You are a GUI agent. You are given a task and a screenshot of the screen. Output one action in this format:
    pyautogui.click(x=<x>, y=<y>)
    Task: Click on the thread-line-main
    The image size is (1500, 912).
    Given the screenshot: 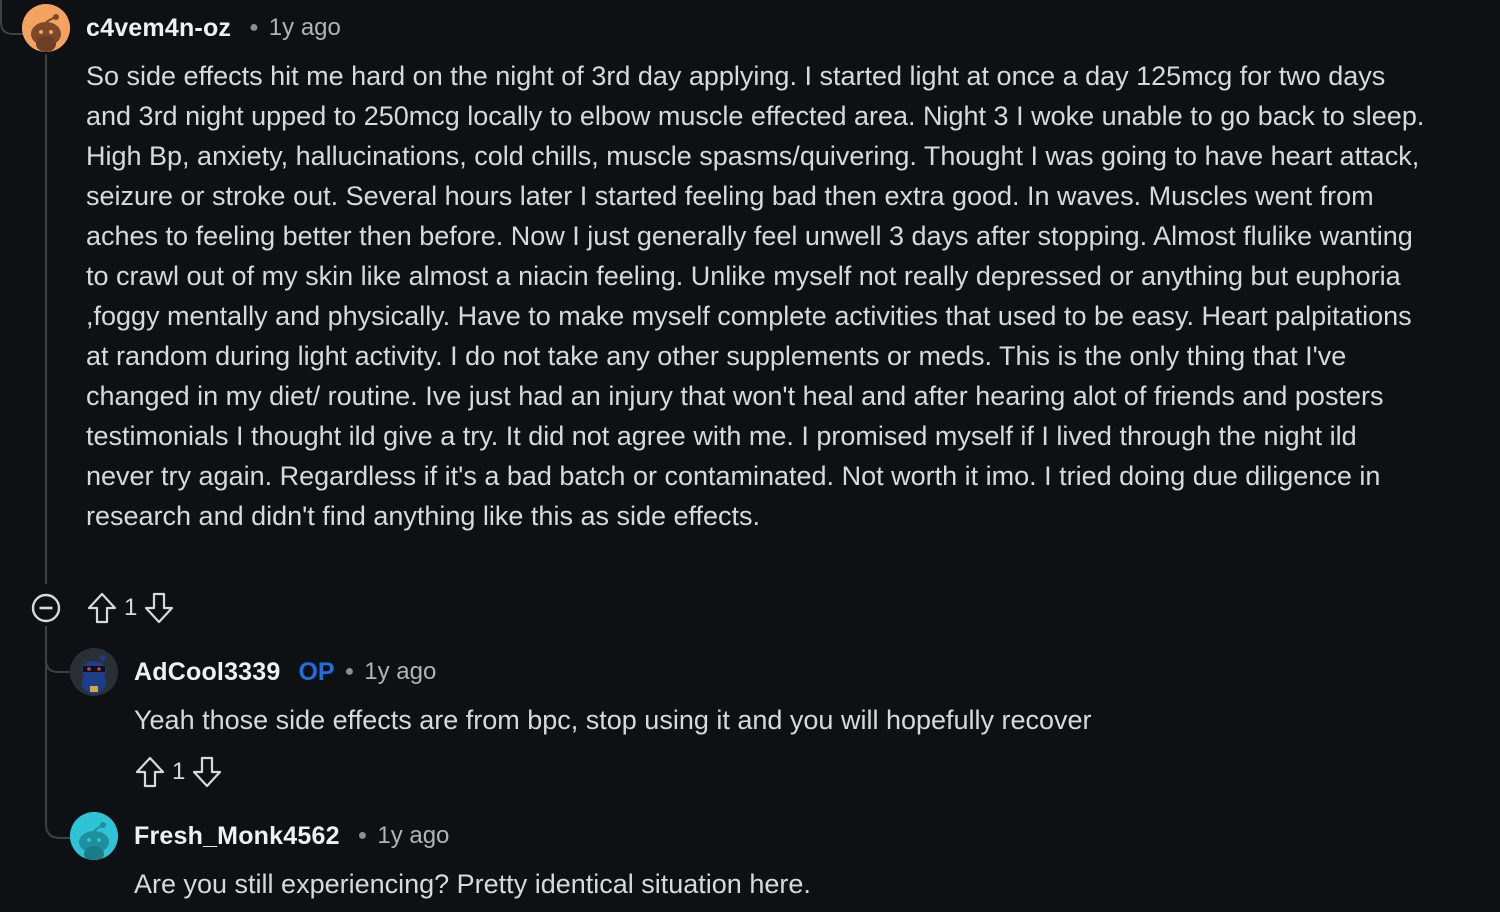 What is the action you would take?
    pyautogui.click(x=46, y=319)
    